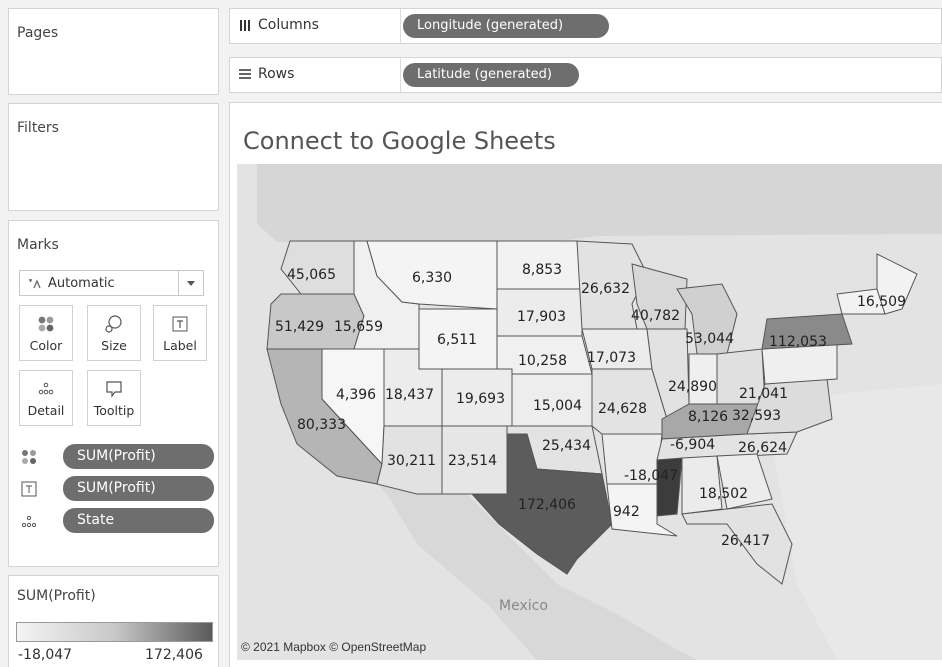 The height and width of the screenshot is (667, 942). I want to click on legend-gradient-bar, so click(114, 632).